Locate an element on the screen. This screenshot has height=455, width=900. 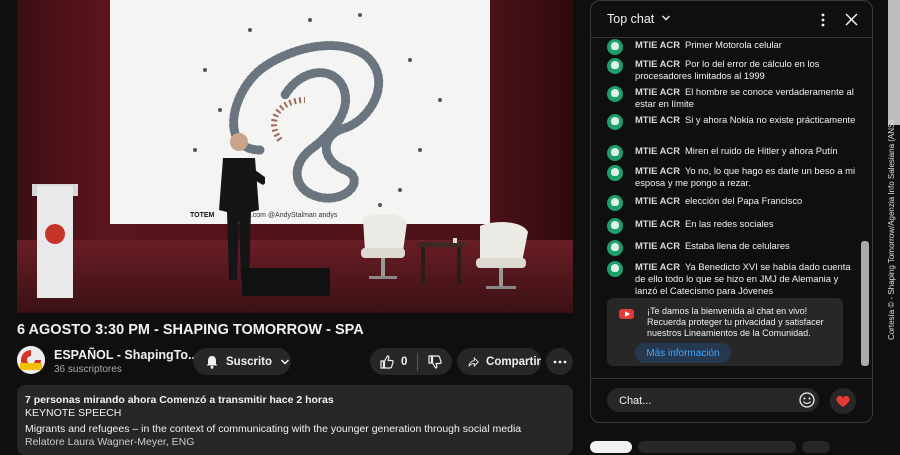
thumbs-down-icon is located at coordinates (435, 361).